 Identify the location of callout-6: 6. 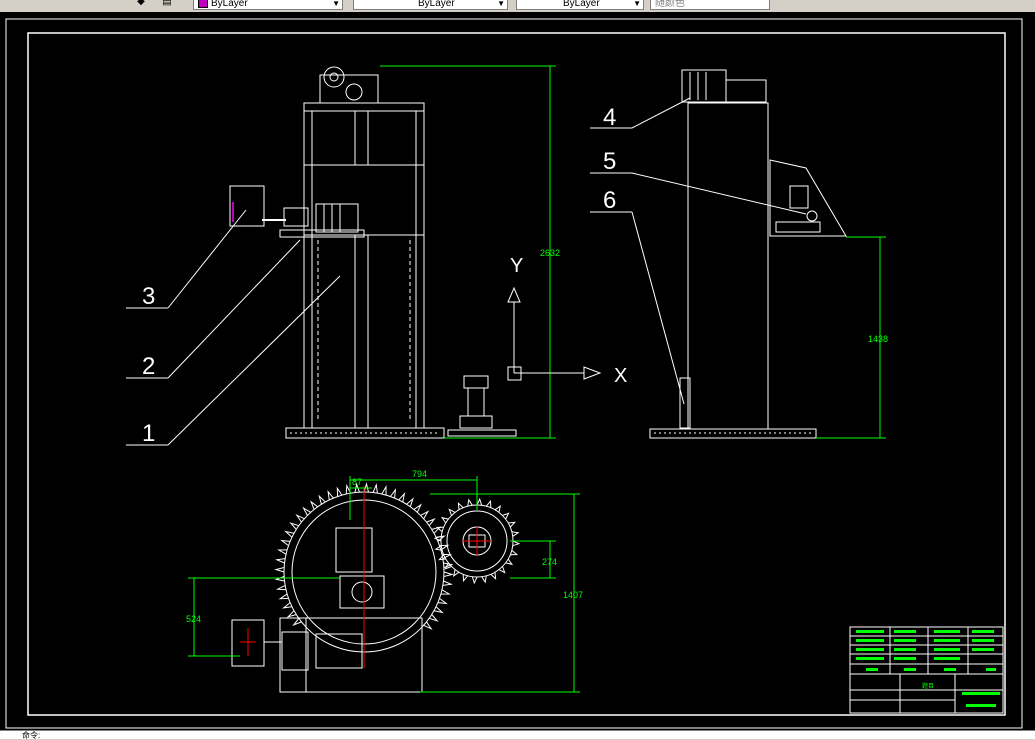
(609, 200).